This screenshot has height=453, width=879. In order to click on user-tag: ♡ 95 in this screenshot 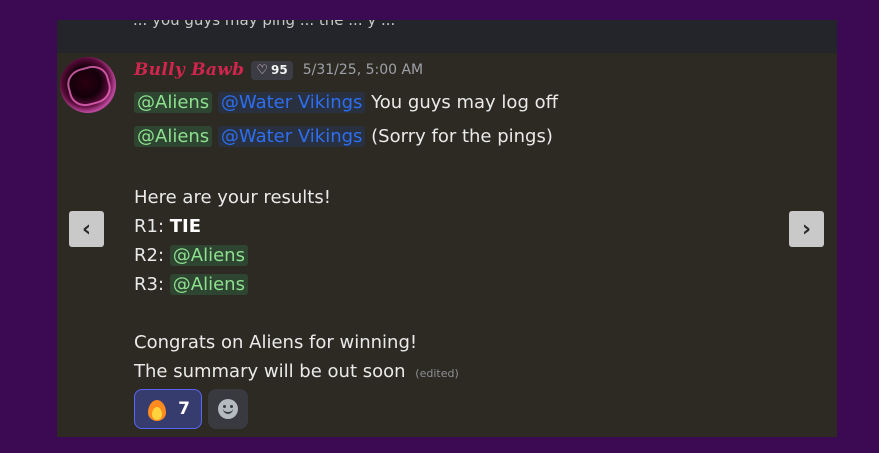, I will do `click(272, 70)`.